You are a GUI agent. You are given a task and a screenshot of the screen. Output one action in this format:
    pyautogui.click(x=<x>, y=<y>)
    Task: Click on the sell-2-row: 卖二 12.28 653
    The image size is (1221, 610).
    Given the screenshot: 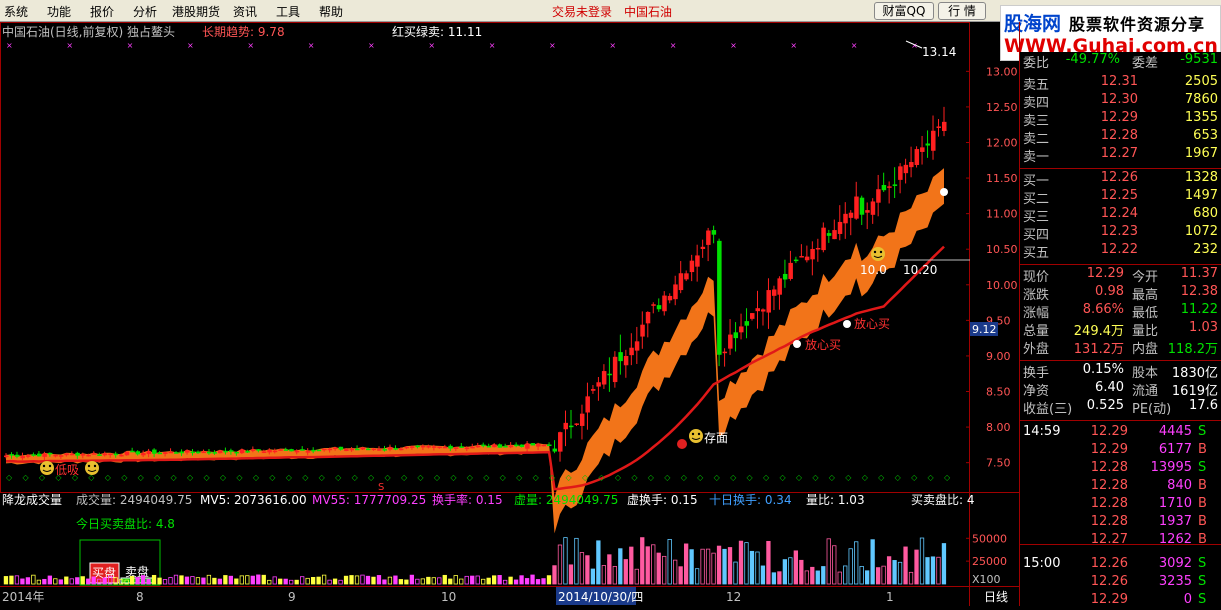 What is the action you would take?
    pyautogui.click(x=1120, y=137)
    